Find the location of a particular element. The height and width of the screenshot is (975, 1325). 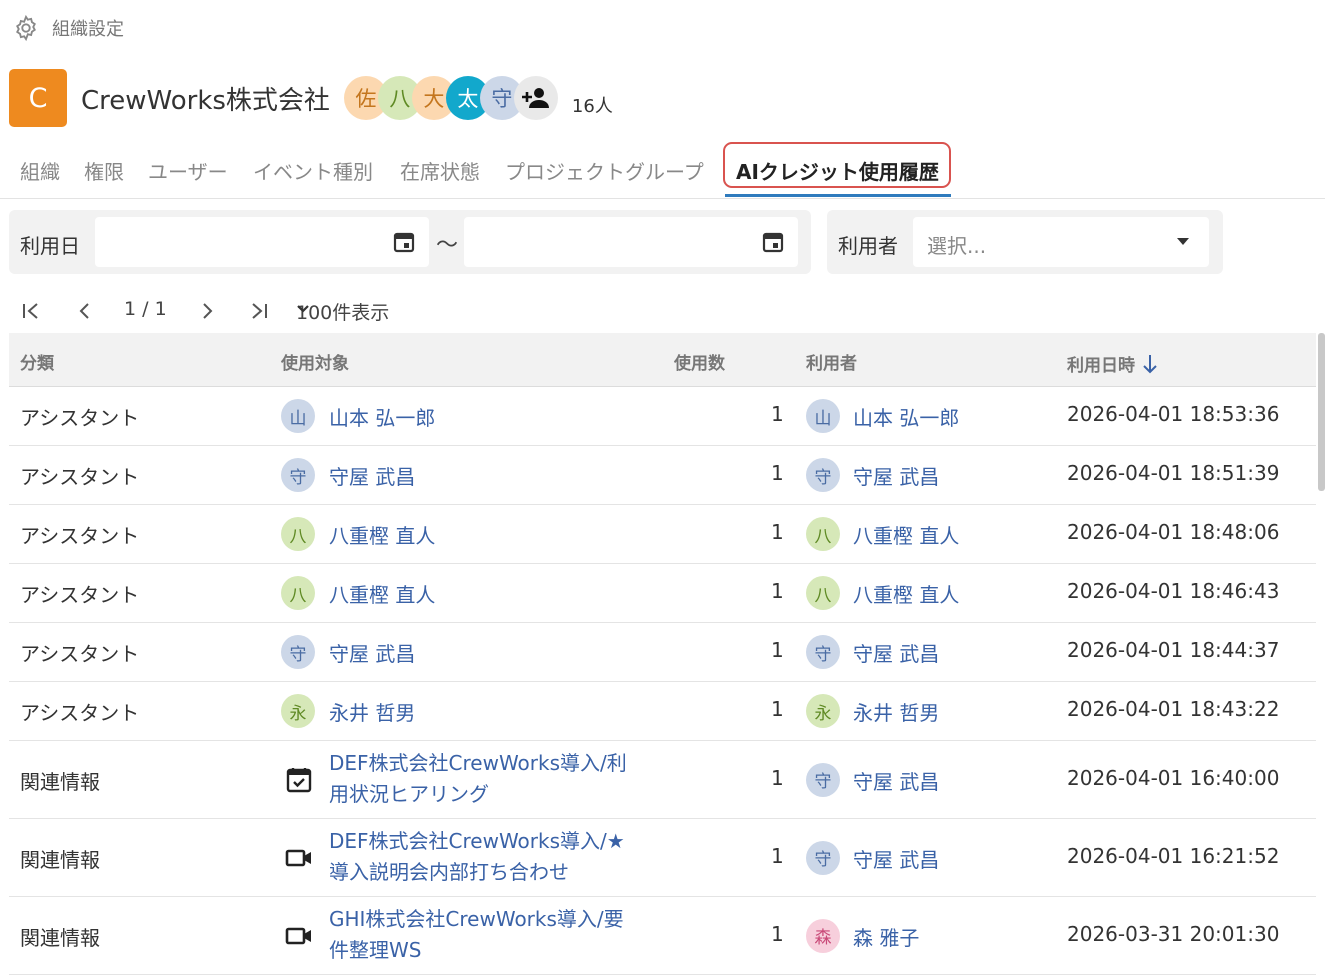

active-tab-underline is located at coordinates (838, 195).